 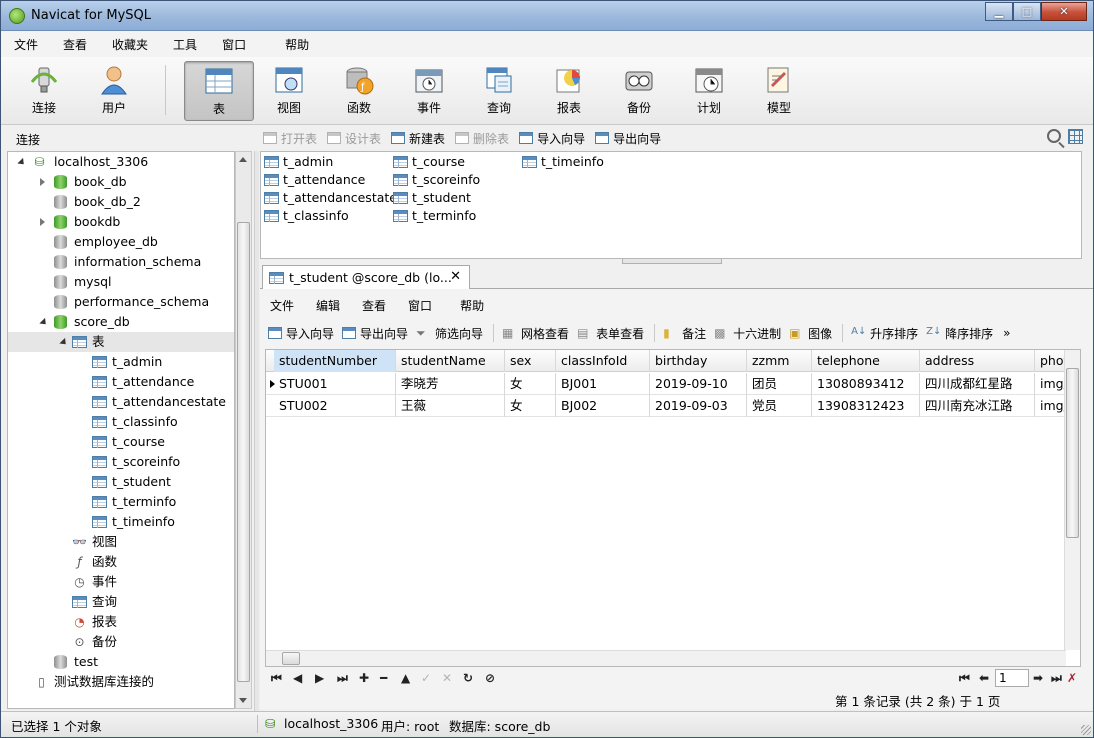 I want to click on toolbar-user-button: 用户, so click(x=114, y=91).